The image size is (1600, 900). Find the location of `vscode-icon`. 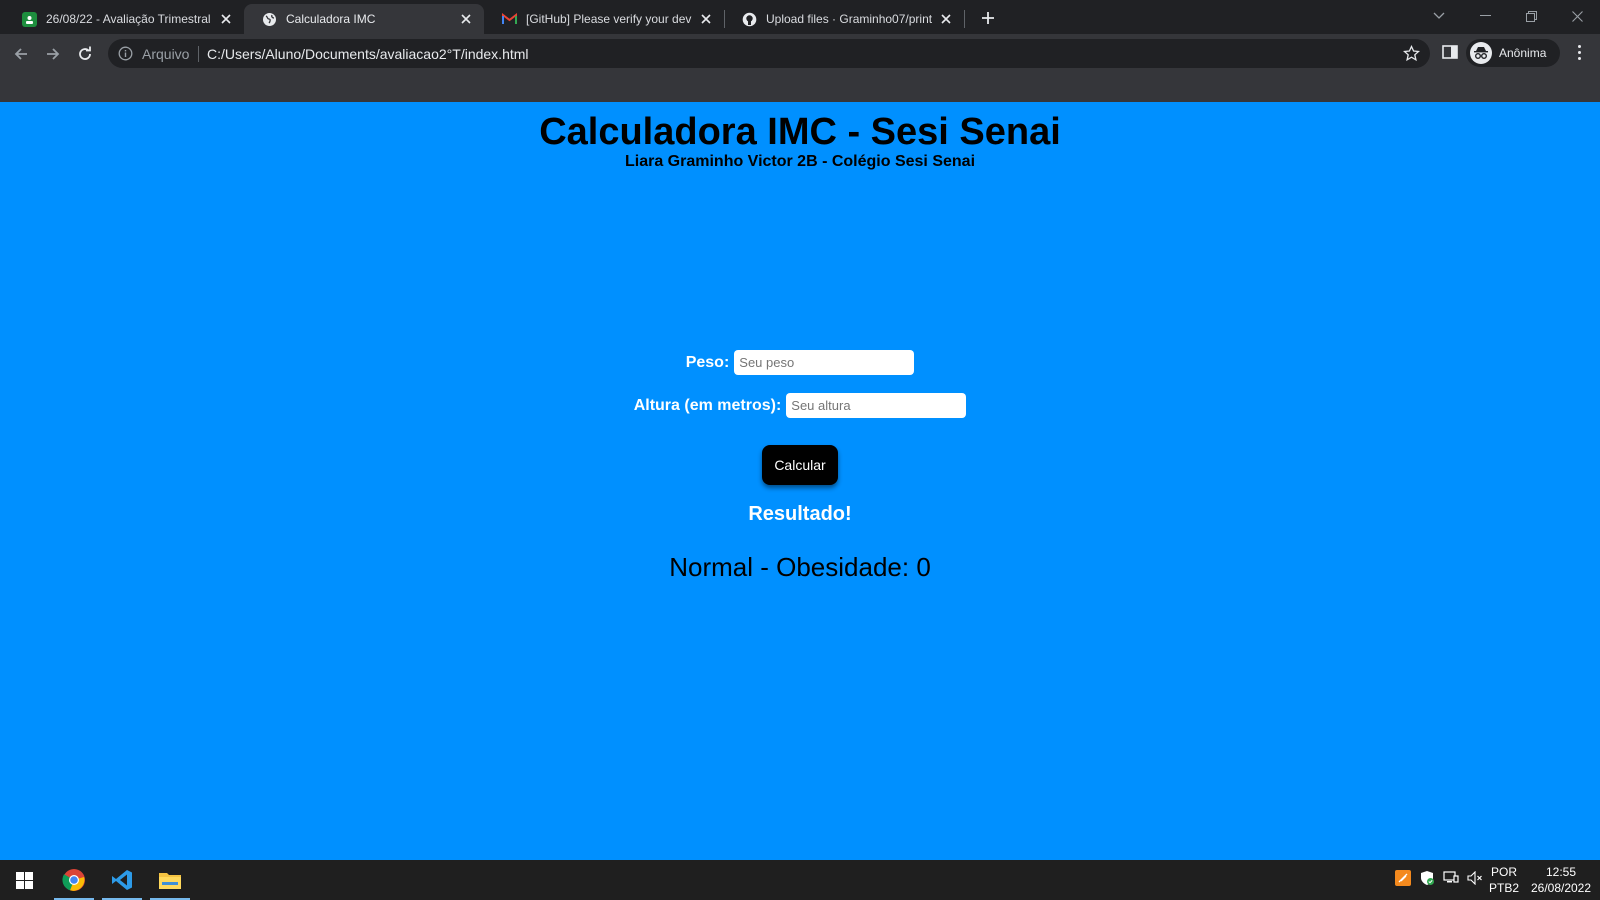

vscode-icon is located at coordinates (122, 880).